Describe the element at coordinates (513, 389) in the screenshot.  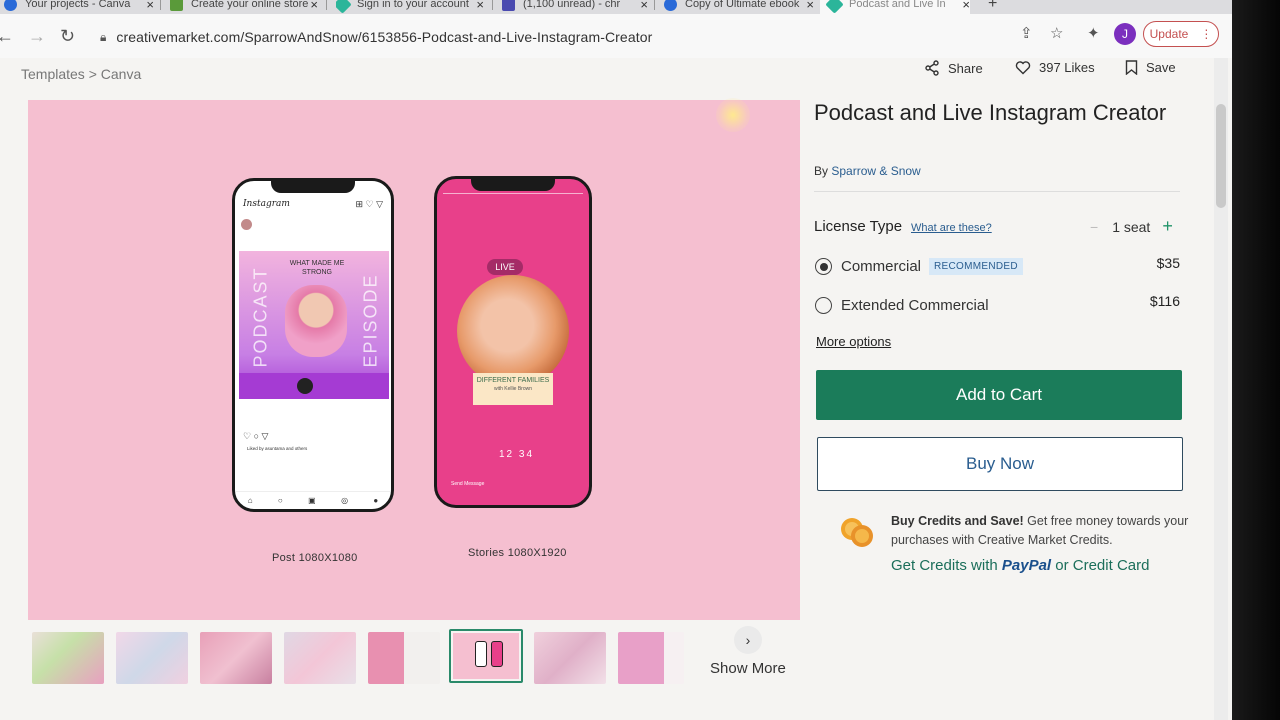
I see `story-caption-card: DIFFERENT FAMILIES with Kellie Brown` at that location.